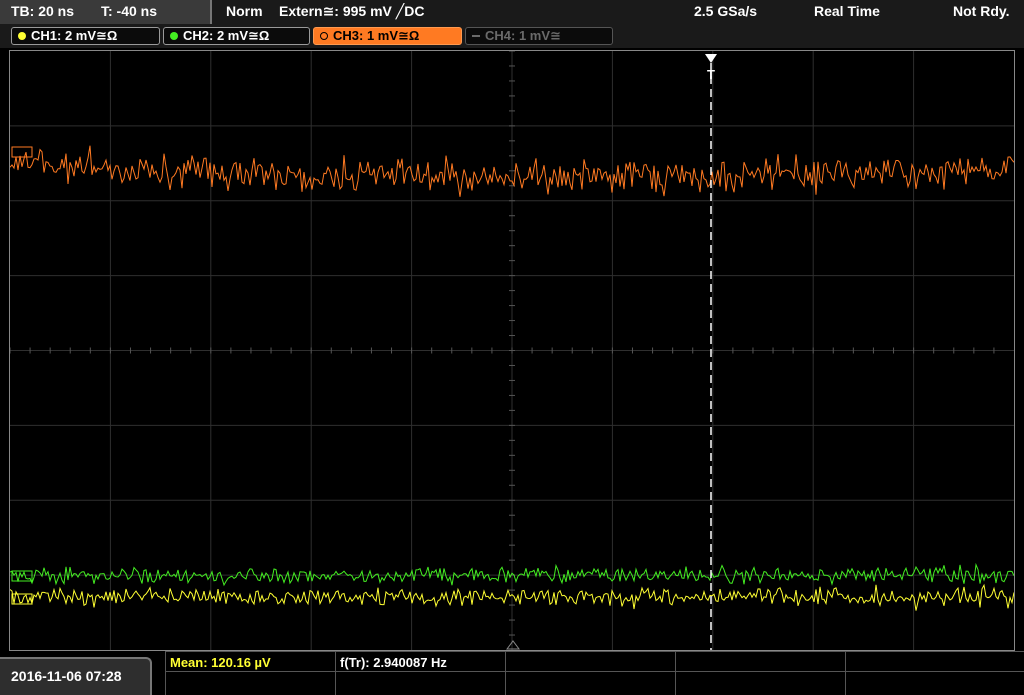  I want to click on trigger-frequency-measurement: f(Tr): 2.940087 Hz, so click(393, 662).